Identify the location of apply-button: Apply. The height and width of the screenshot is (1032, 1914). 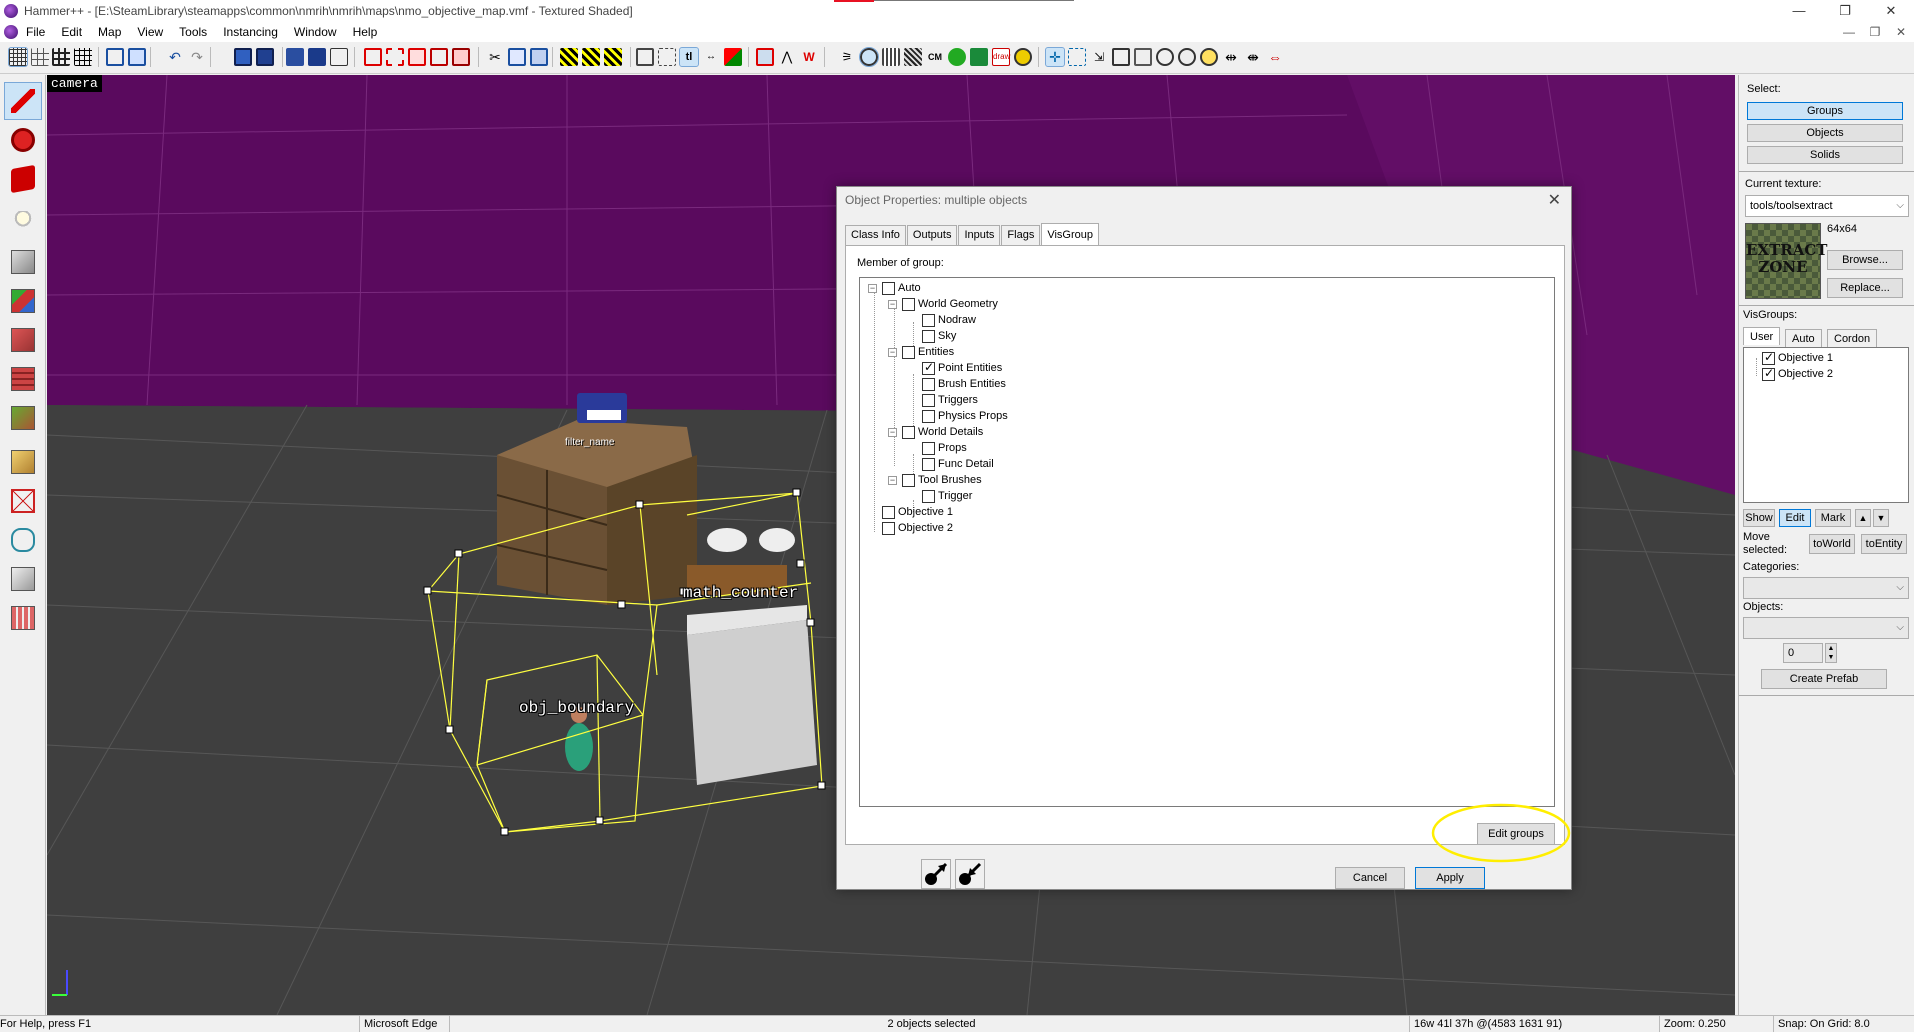
(1450, 878).